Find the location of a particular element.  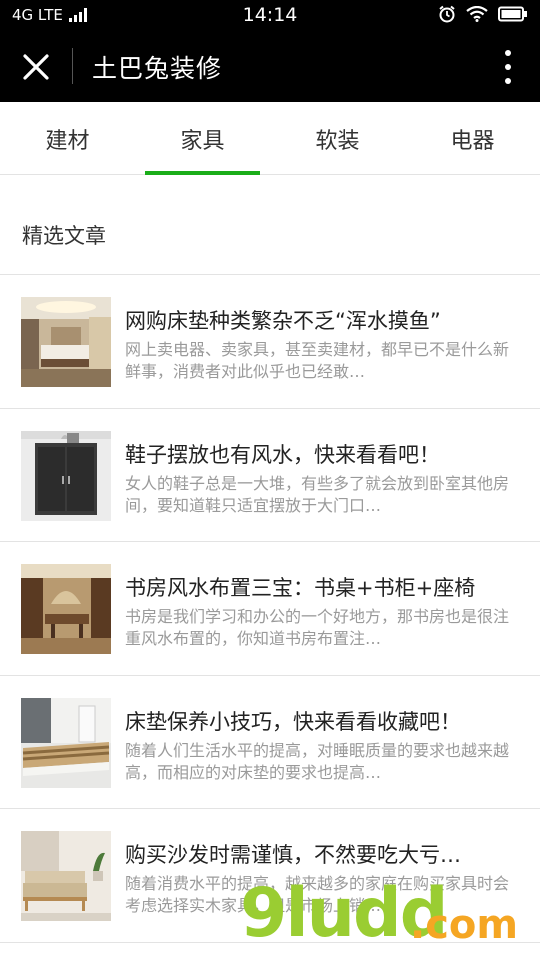

active-tab-indicator is located at coordinates (202, 173).